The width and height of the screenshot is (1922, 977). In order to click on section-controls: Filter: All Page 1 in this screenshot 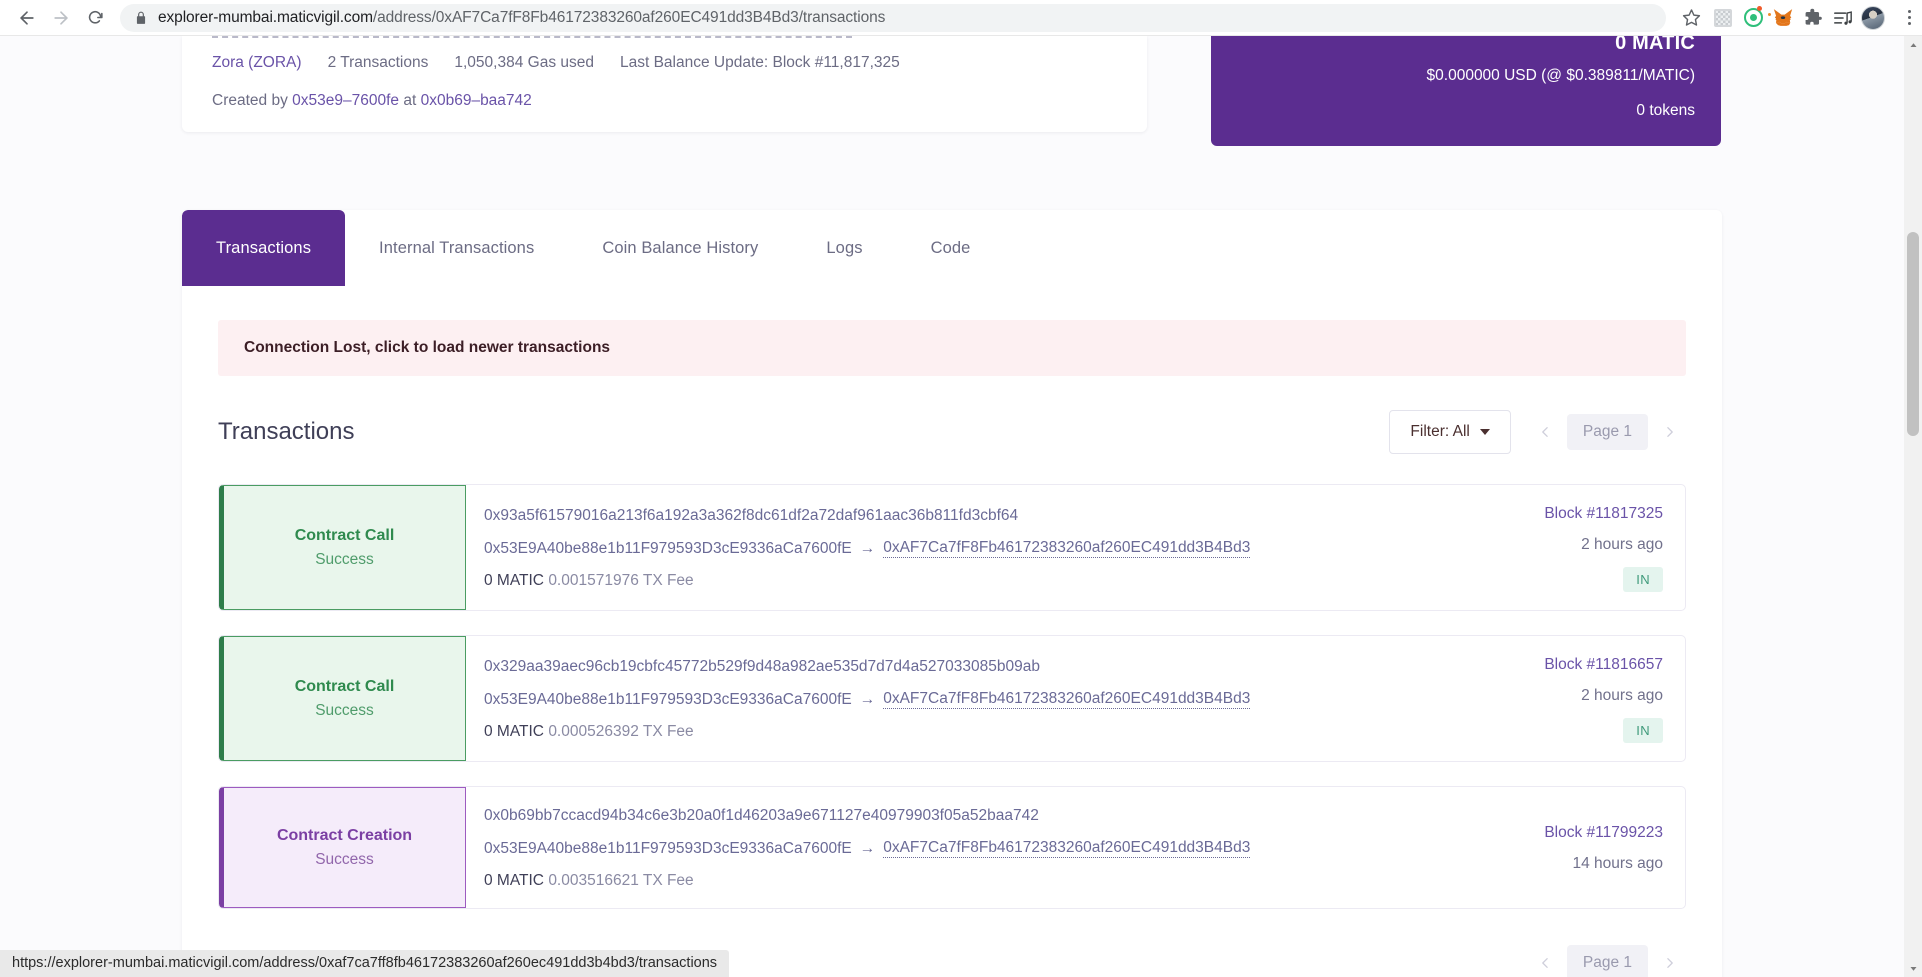, I will do `click(1537, 432)`.